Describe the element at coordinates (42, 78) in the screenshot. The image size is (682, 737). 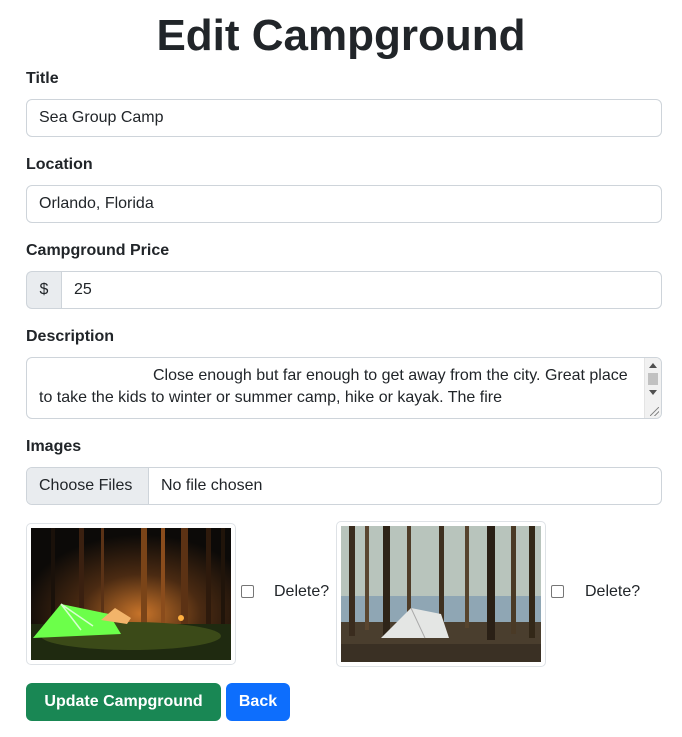
I see `title-label: Title` at that location.